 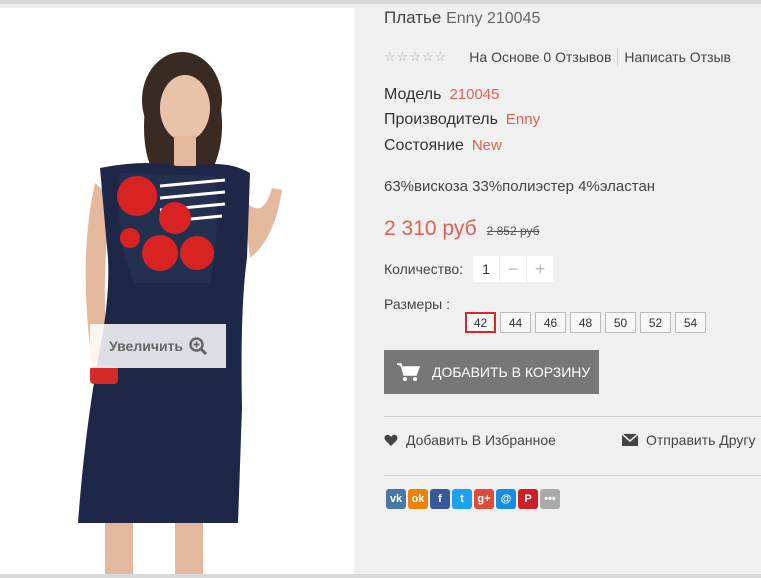 I want to click on product-name: Платье, so click(x=413, y=17).